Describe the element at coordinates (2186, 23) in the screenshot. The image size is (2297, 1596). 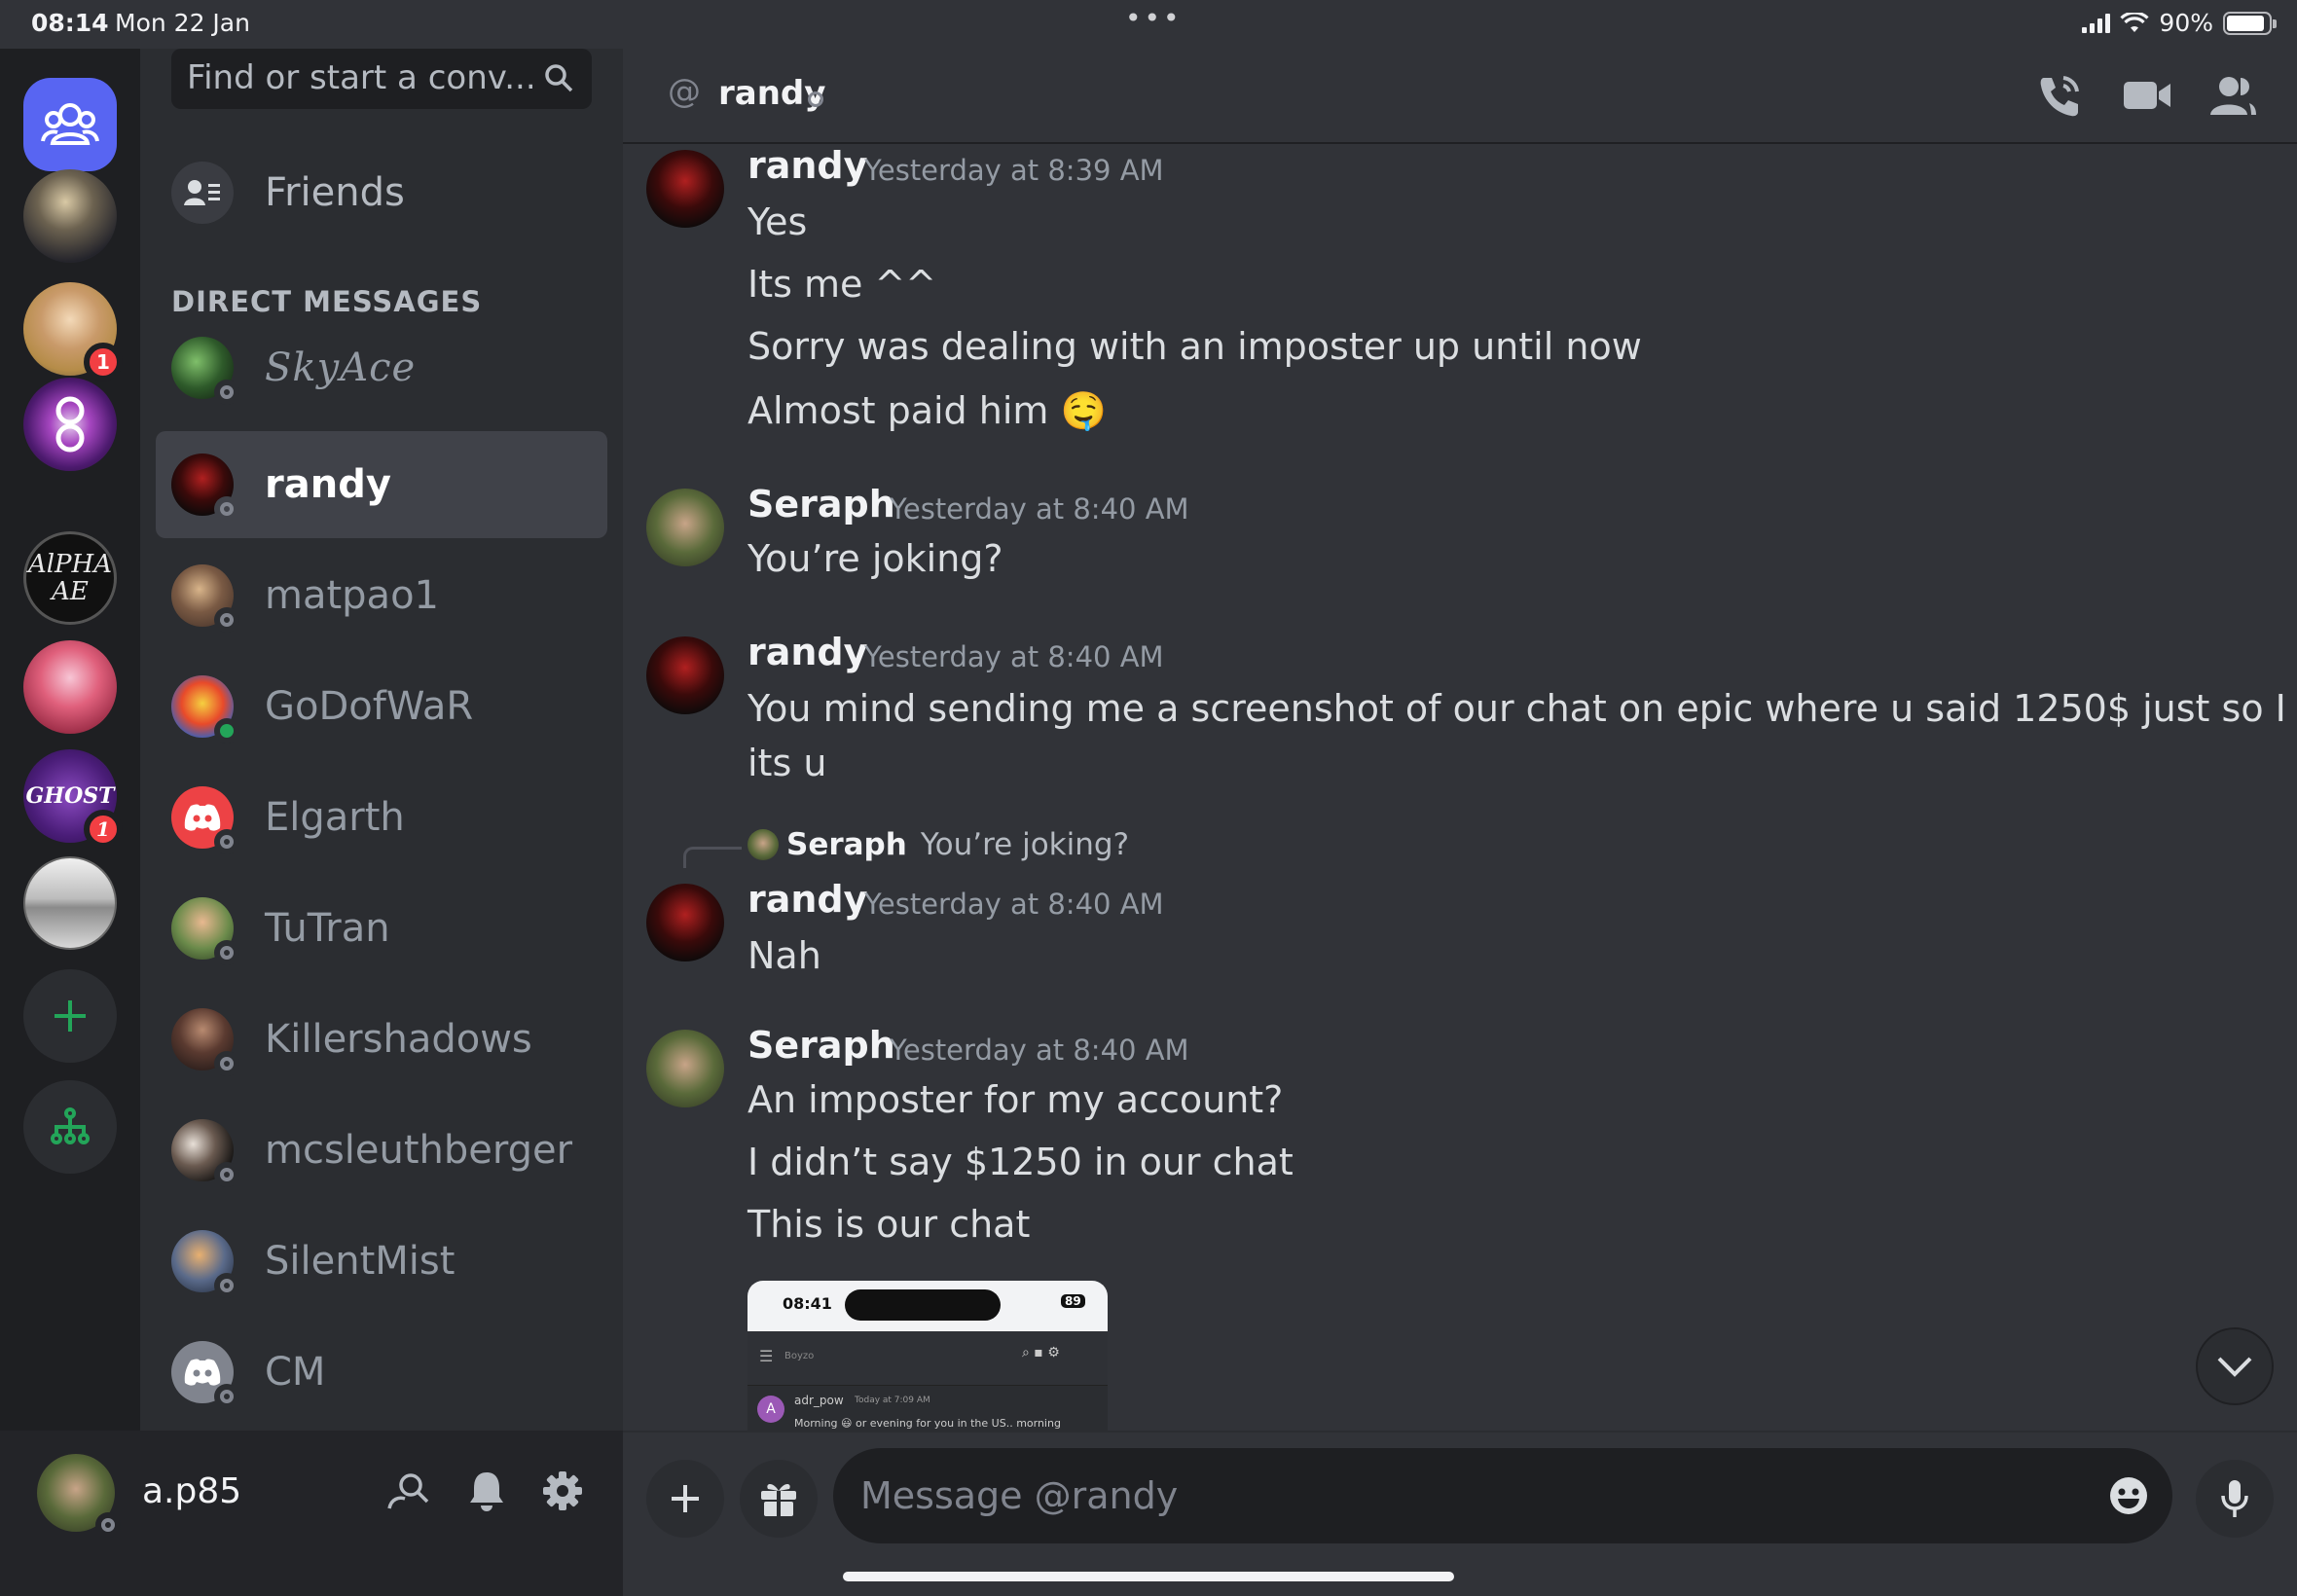
I see `battery-percent: 90%` at that location.